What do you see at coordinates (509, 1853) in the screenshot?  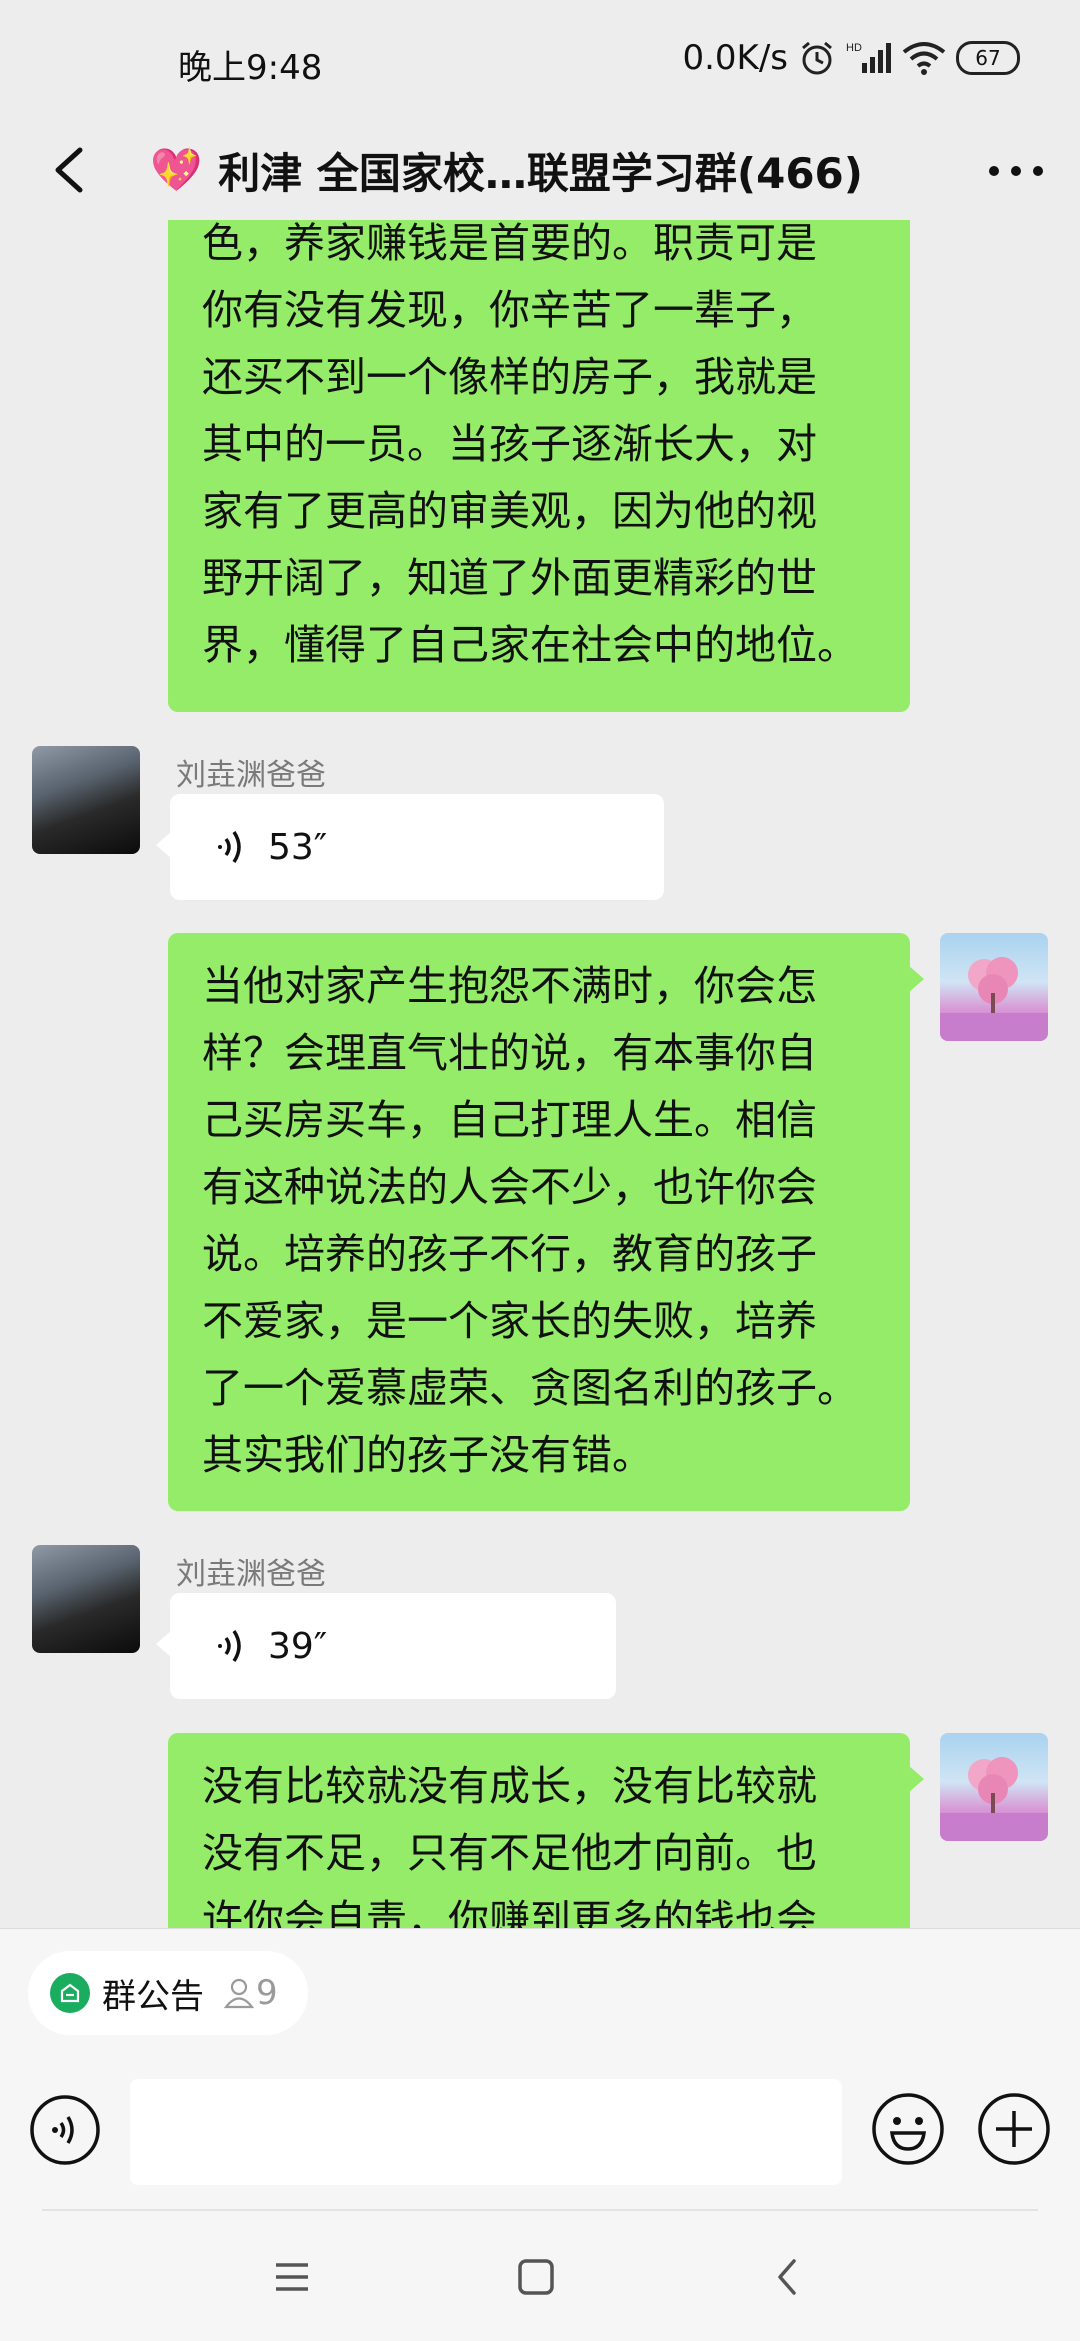 I see `message-line: 没有不足，只有不足他才向前。也` at bounding box center [509, 1853].